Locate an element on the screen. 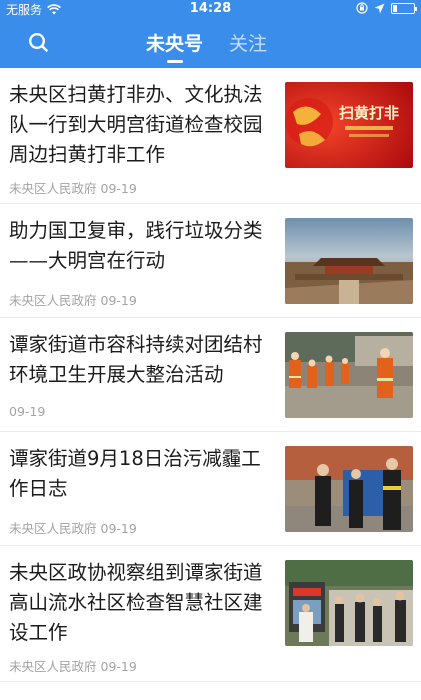 The height and width of the screenshot is (700, 421). tab-weiyang-label: 未央号 is located at coordinates (175, 44).